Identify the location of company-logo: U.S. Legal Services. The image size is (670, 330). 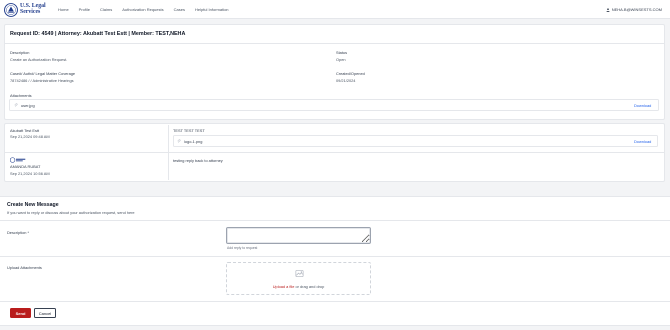
(25, 9).